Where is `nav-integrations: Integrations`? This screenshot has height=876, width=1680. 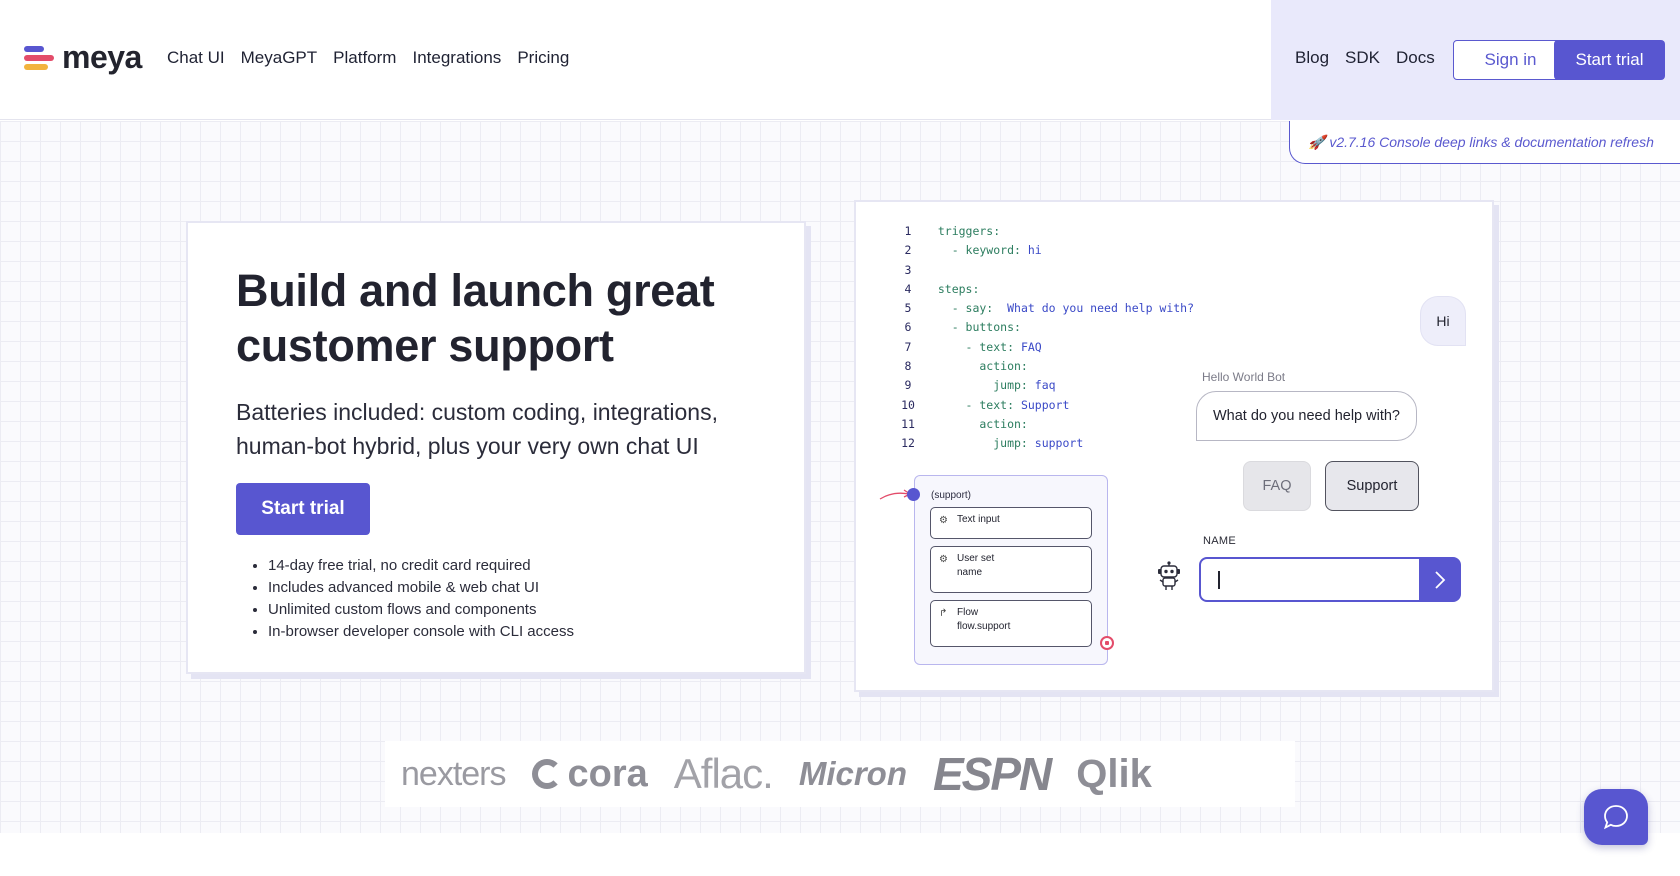 nav-integrations: Integrations is located at coordinates (456, 58).